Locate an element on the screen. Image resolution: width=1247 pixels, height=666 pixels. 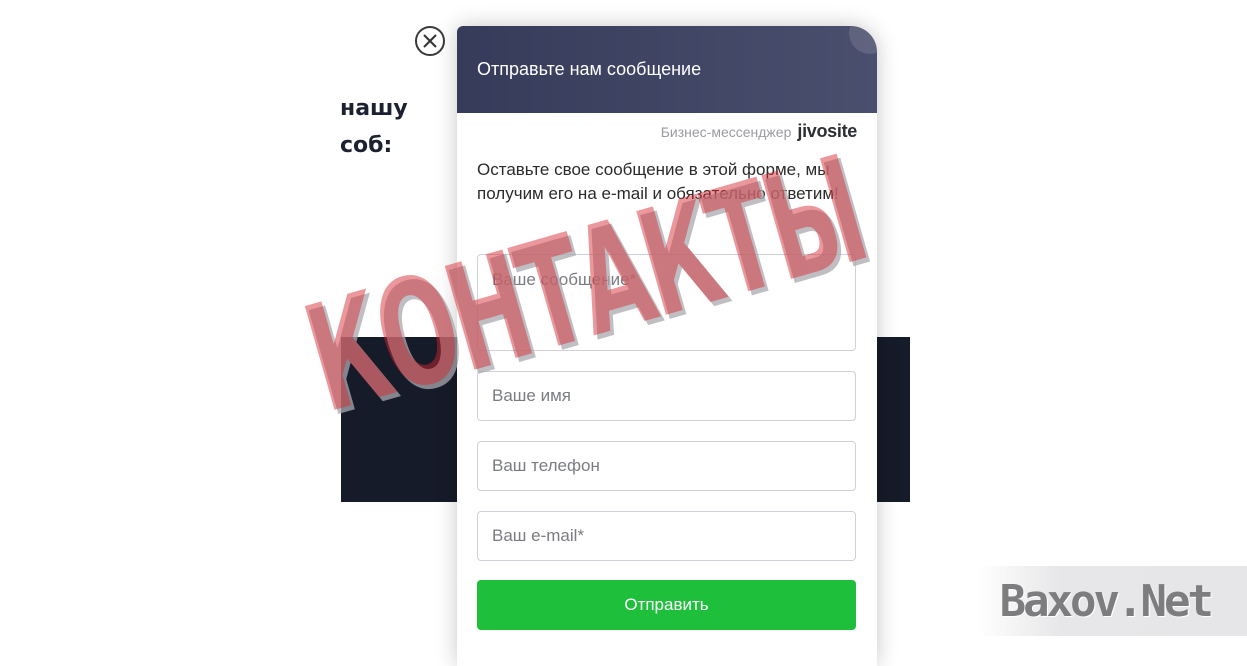
background-page-text: нашу соб: is located at coordinates (374, 127).